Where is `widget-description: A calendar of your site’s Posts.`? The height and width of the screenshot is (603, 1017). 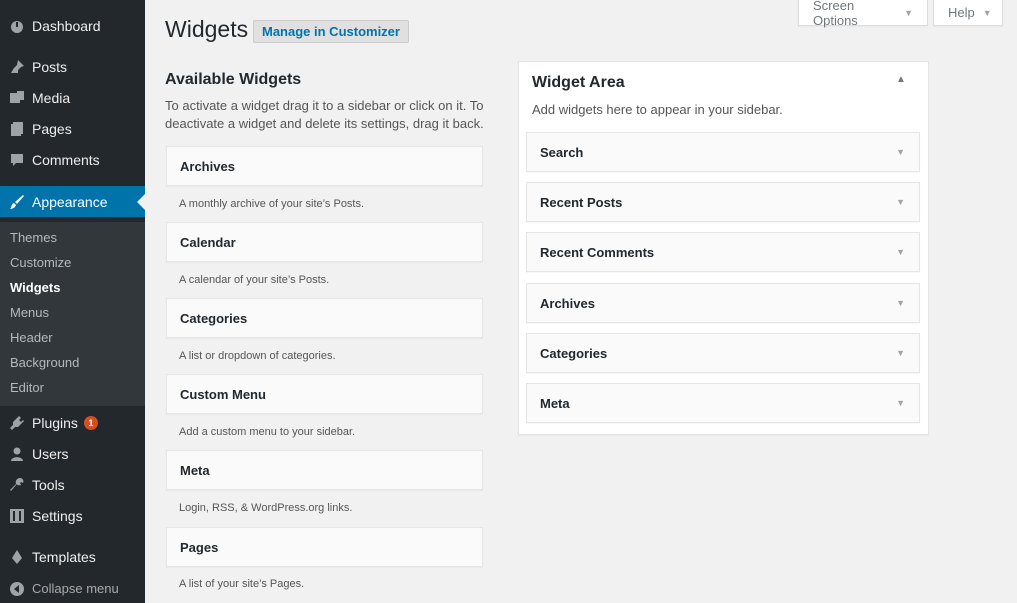 widget-description: A calendar of your site’s Posts. is located at coordinates (254, 280).